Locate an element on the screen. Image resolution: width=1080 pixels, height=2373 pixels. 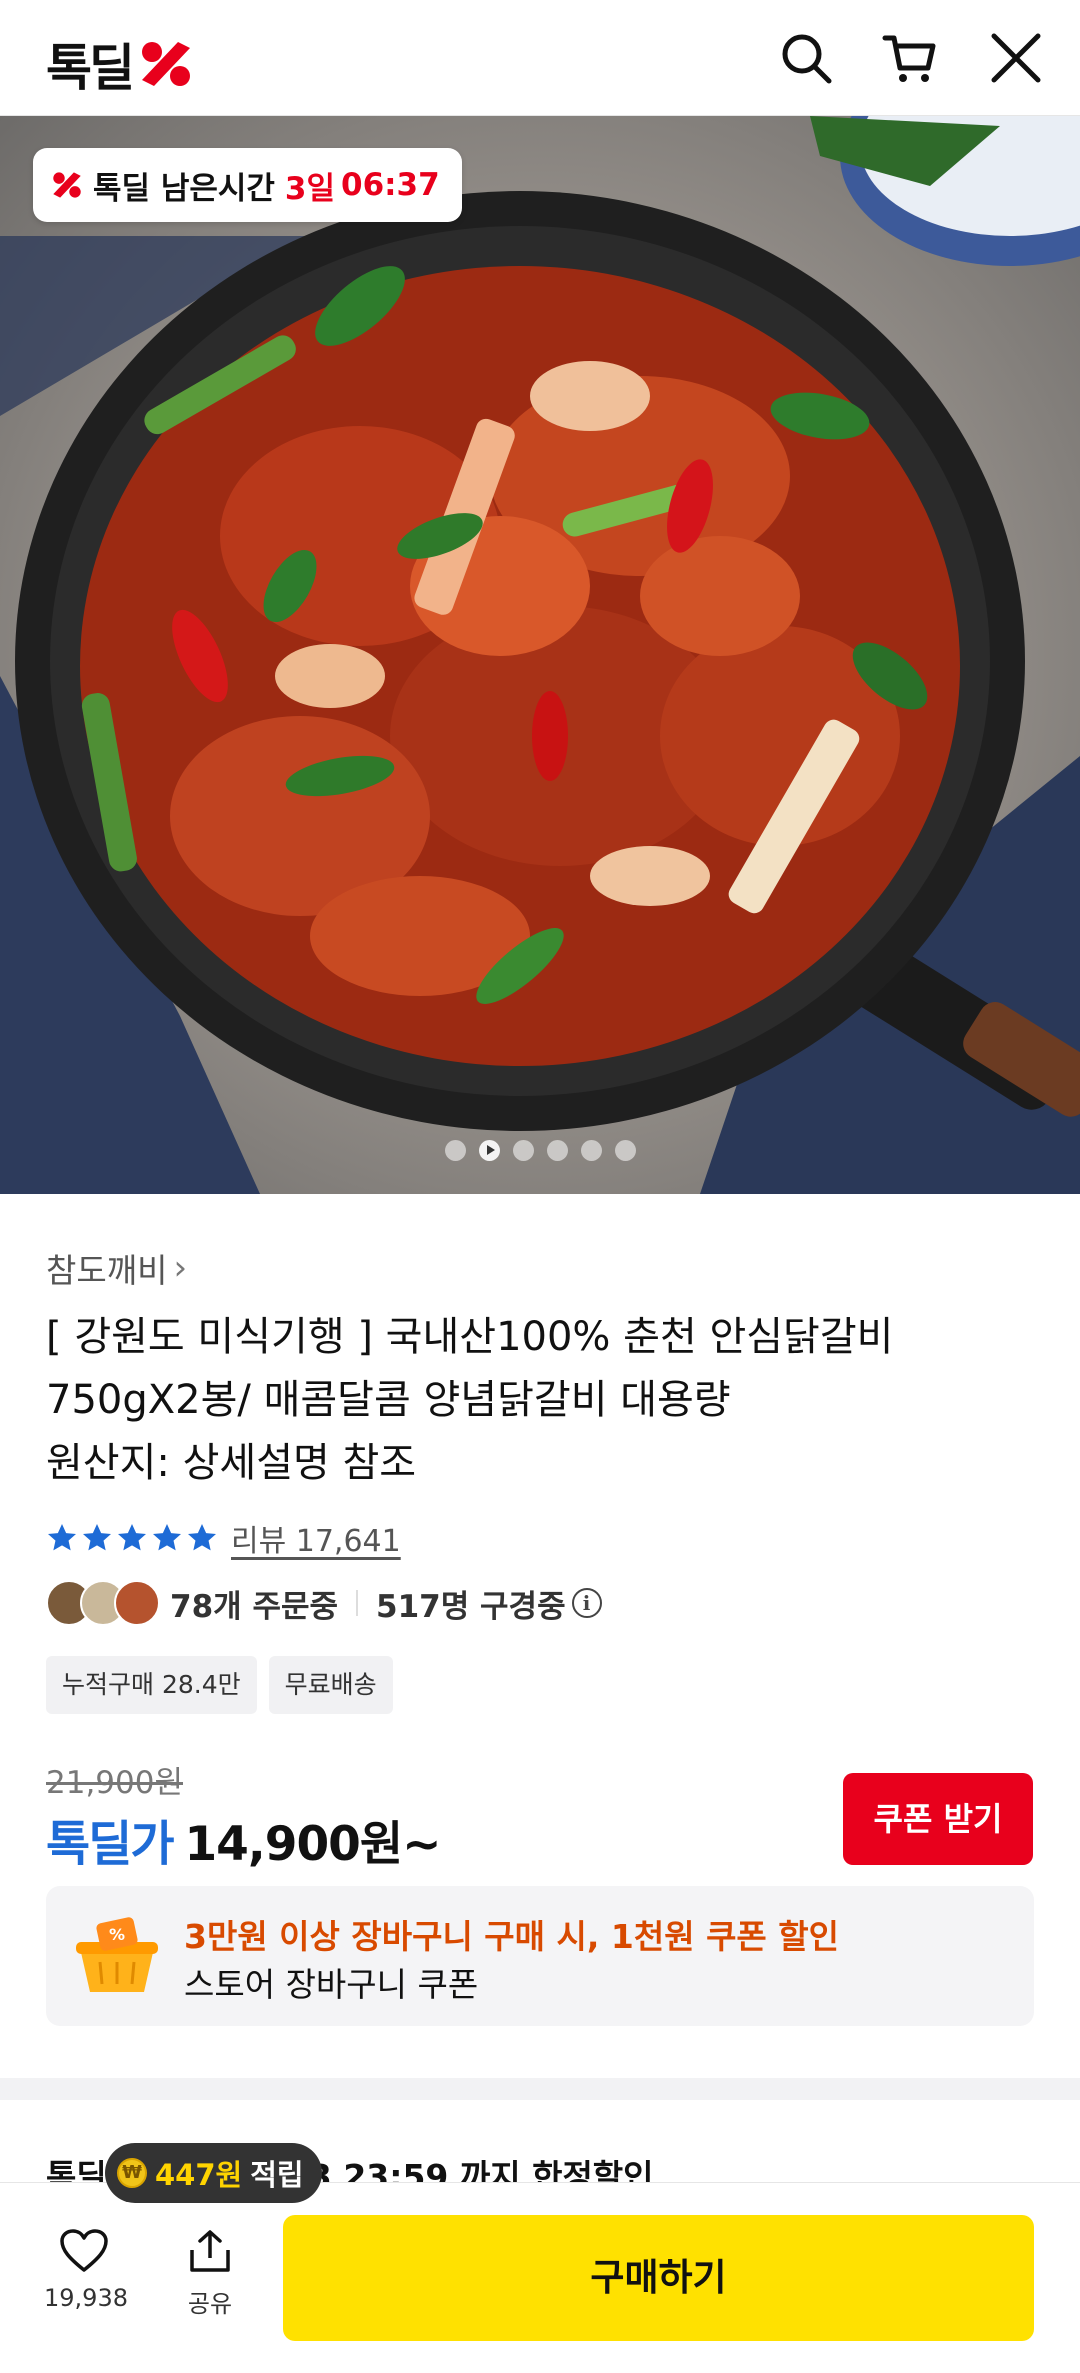
buyer-thumbnails is located at coordinates (103, 1603).